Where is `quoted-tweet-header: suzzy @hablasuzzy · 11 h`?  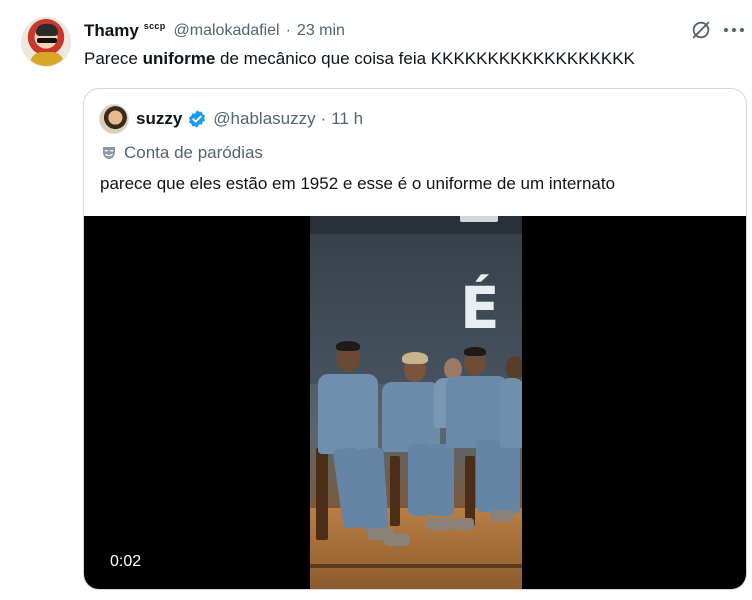 quoted-tweet-header: suzzy @hablasuzzy · 11 h is located at coordinates (249, 119).